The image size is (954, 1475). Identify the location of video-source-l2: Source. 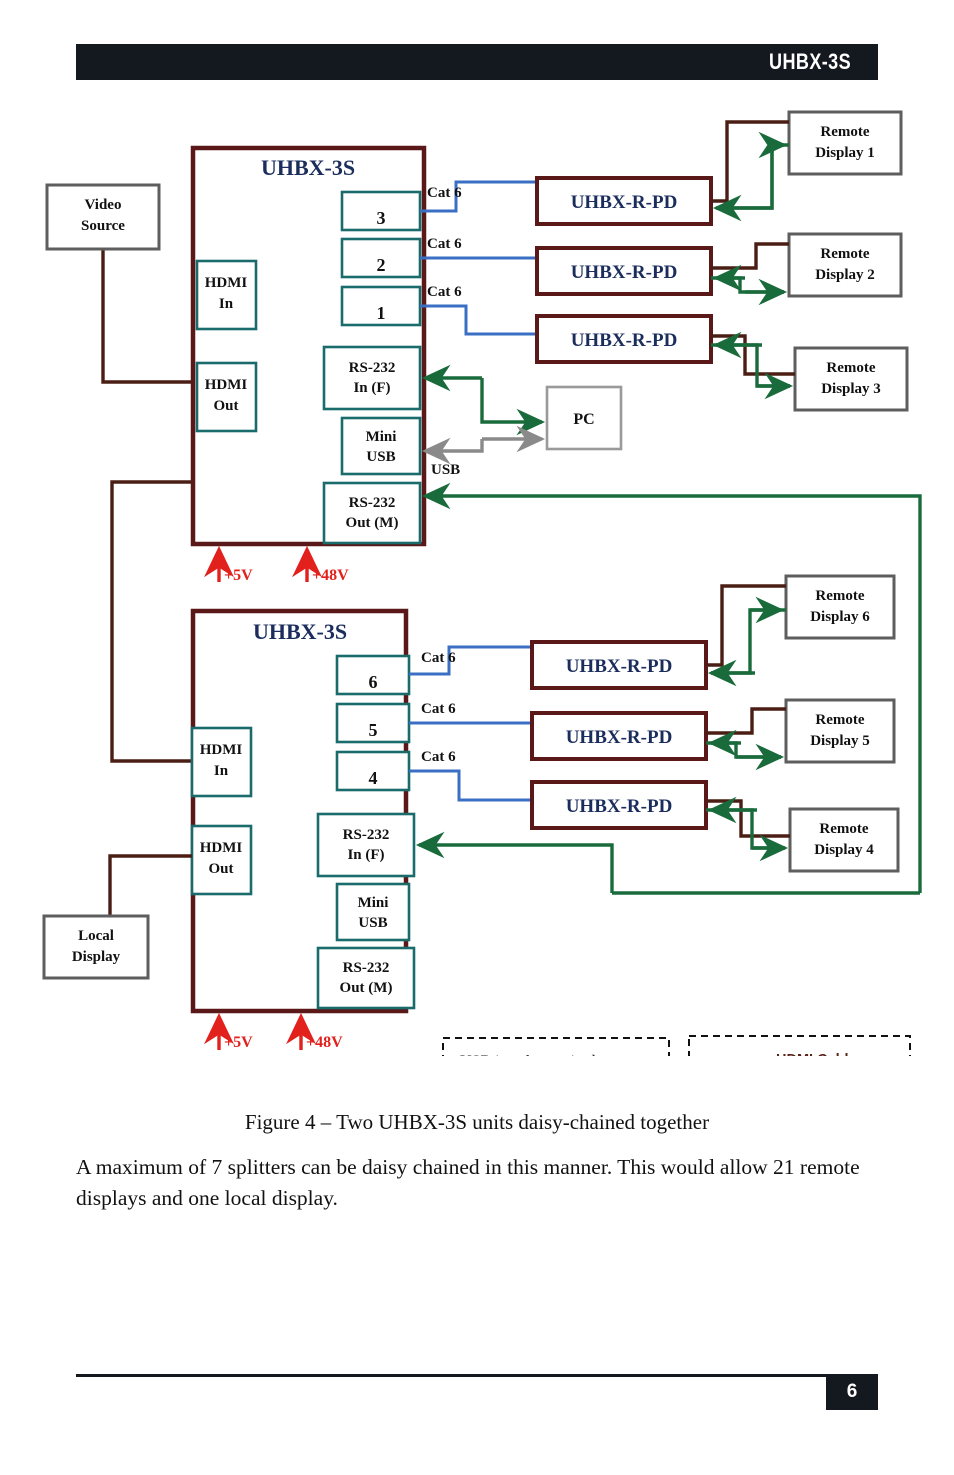
(103, 226).